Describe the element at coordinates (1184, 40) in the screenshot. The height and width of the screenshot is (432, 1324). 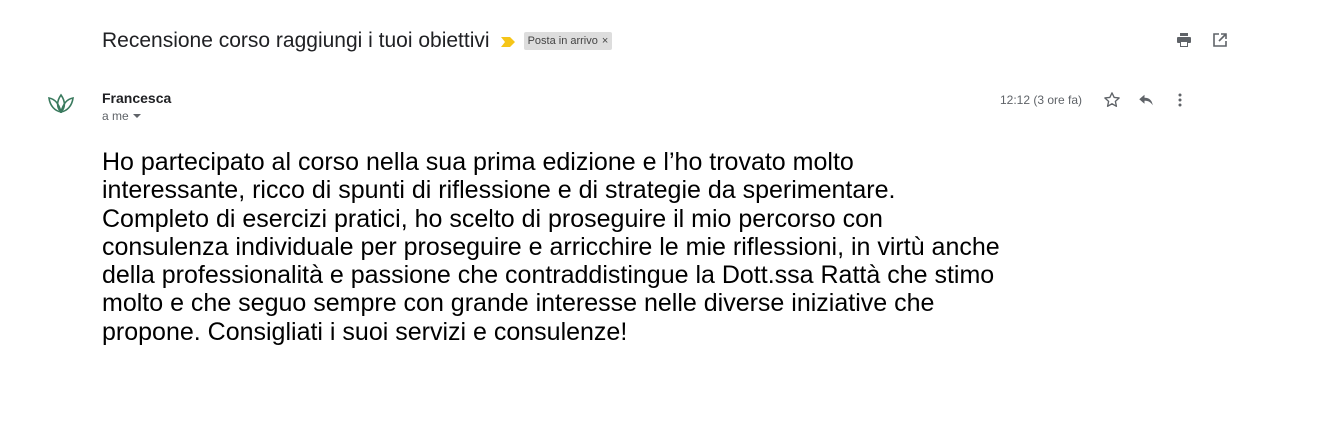
I see `print-icon` at that location.